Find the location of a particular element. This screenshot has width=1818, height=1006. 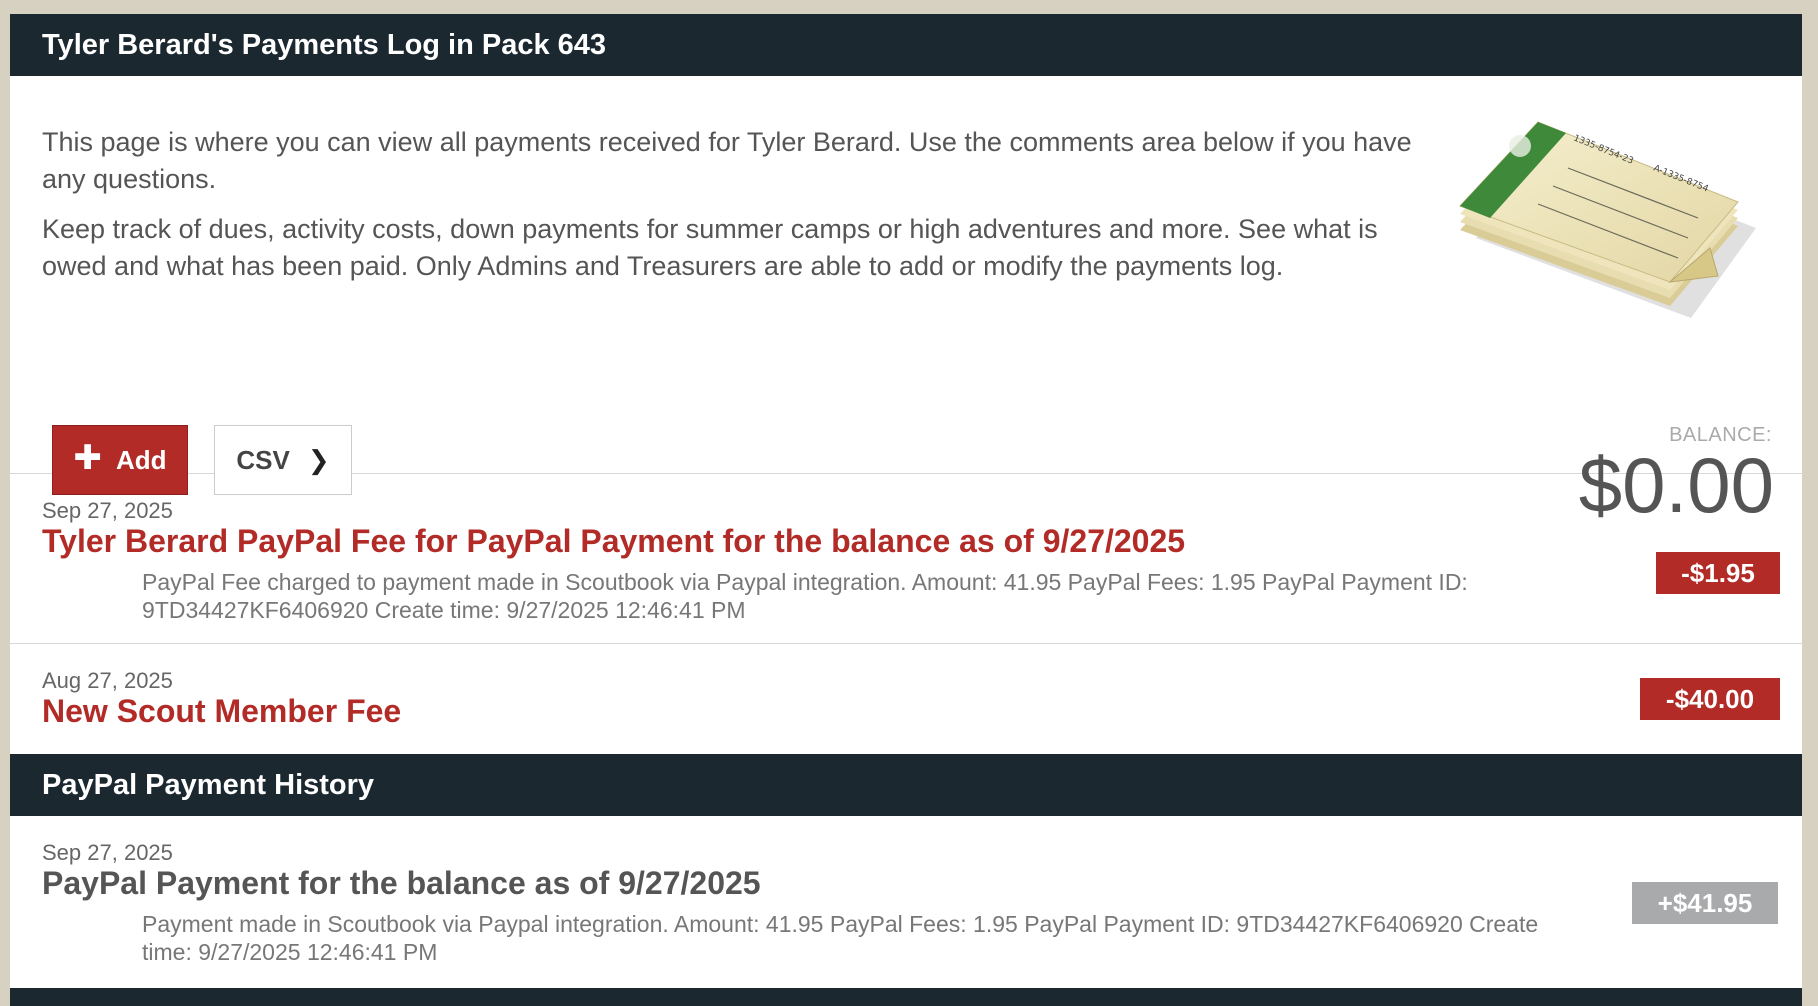

plus-icon: ✚ is located at coordinates (87, 458).